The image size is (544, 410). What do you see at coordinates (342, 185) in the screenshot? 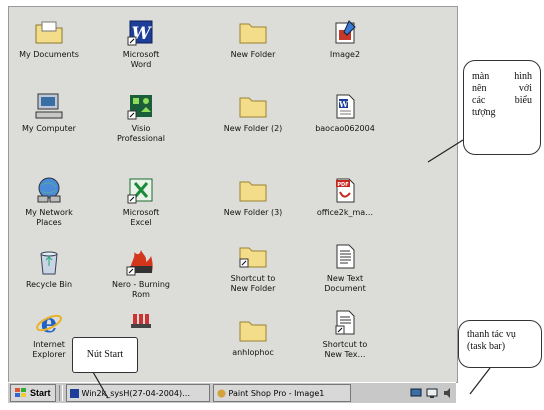
I see `svg-text: PDF` at bounding box center [342, 185].